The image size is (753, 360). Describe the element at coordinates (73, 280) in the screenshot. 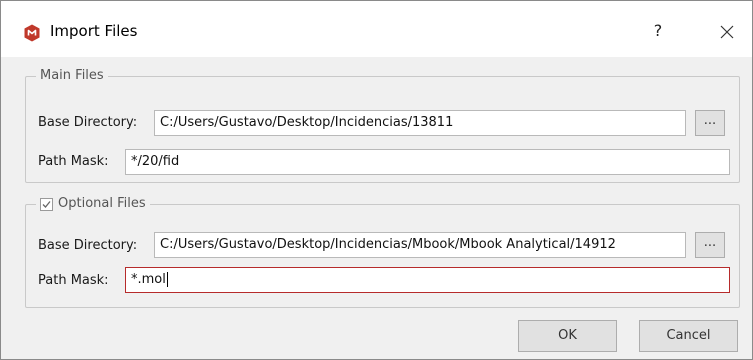

I see `optional-path-mask-label: Path Mask:` at that location.